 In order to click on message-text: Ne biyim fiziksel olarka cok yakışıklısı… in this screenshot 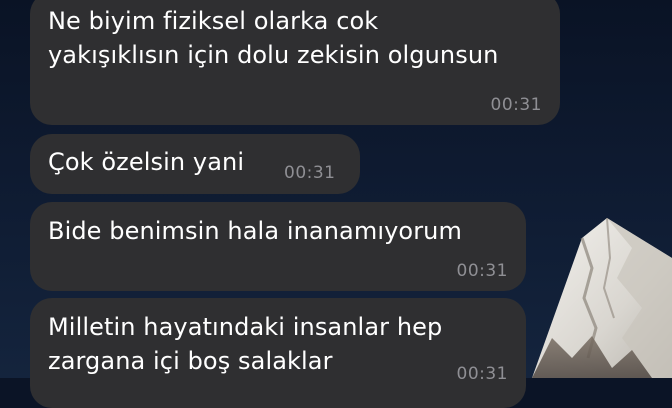, I will do `click(273, 38)`.